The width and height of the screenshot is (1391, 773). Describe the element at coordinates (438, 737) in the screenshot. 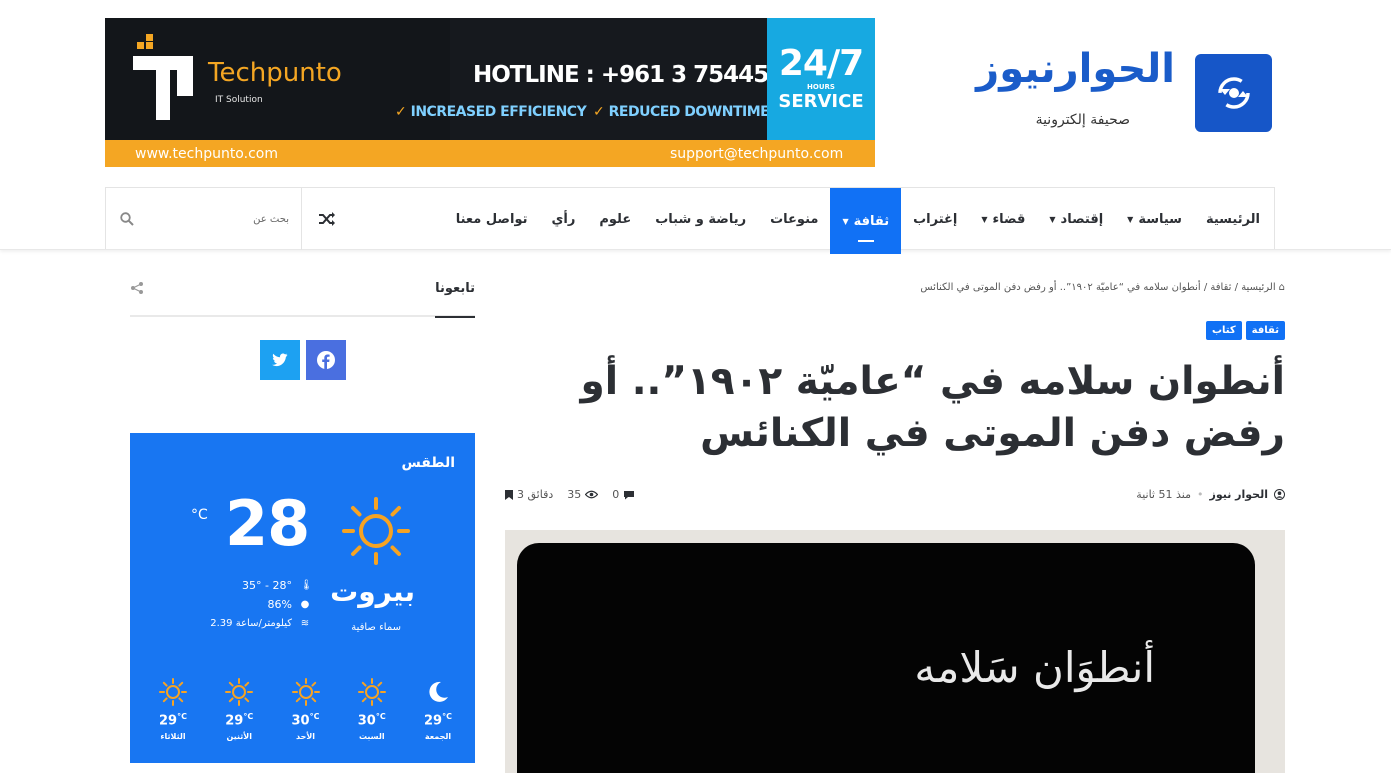

I see `forecast-day-name: الجمعة` at that location.